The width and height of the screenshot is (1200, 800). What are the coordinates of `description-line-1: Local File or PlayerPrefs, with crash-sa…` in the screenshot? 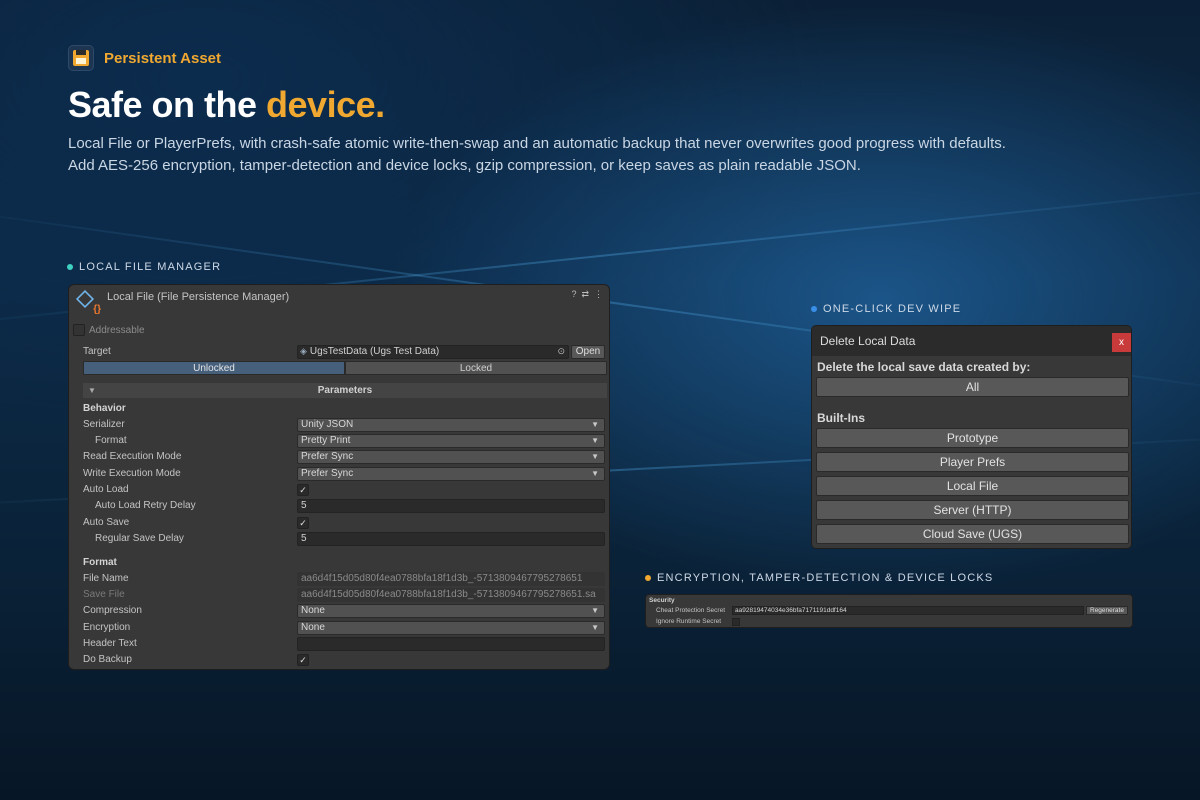 It's located at (537, 143).